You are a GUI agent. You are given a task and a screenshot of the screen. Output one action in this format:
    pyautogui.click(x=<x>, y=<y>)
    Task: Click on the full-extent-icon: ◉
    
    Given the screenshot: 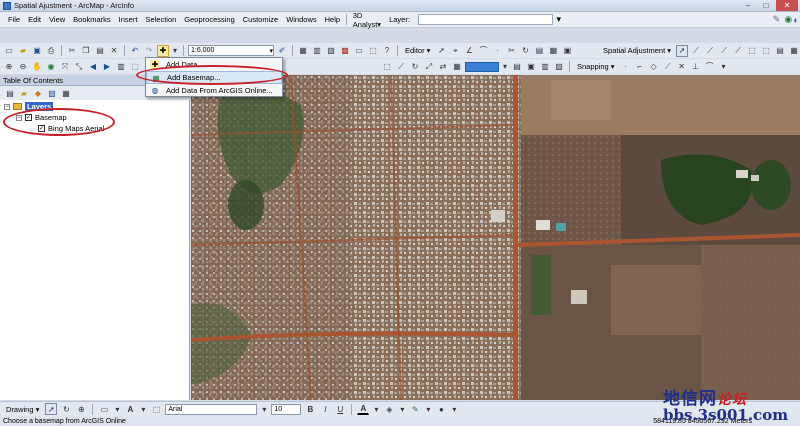 What is the action you would take?
    pyautogui.click(x=51, y=67)
    